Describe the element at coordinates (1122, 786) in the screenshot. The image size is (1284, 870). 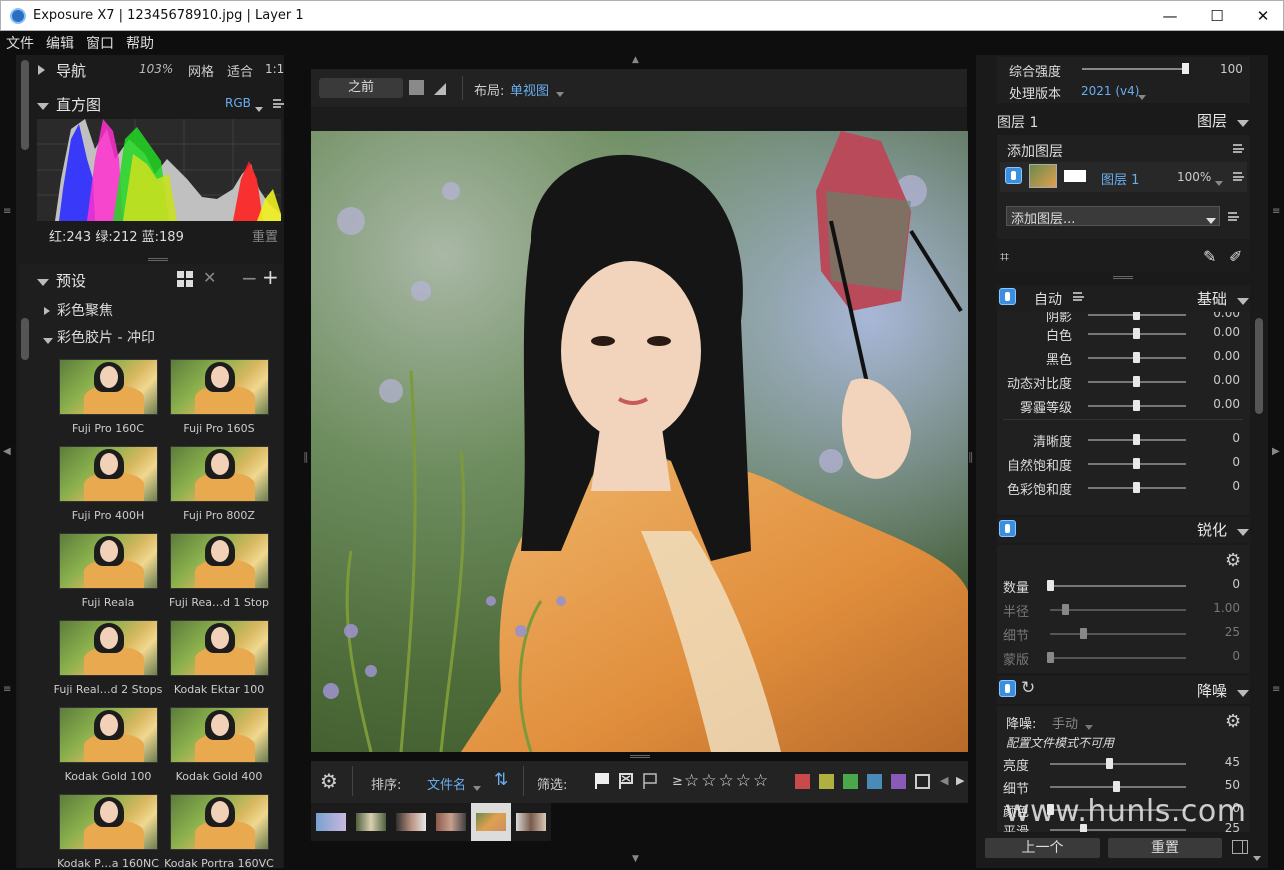
I see `slider-noise-detail: 细节 50` at that location.